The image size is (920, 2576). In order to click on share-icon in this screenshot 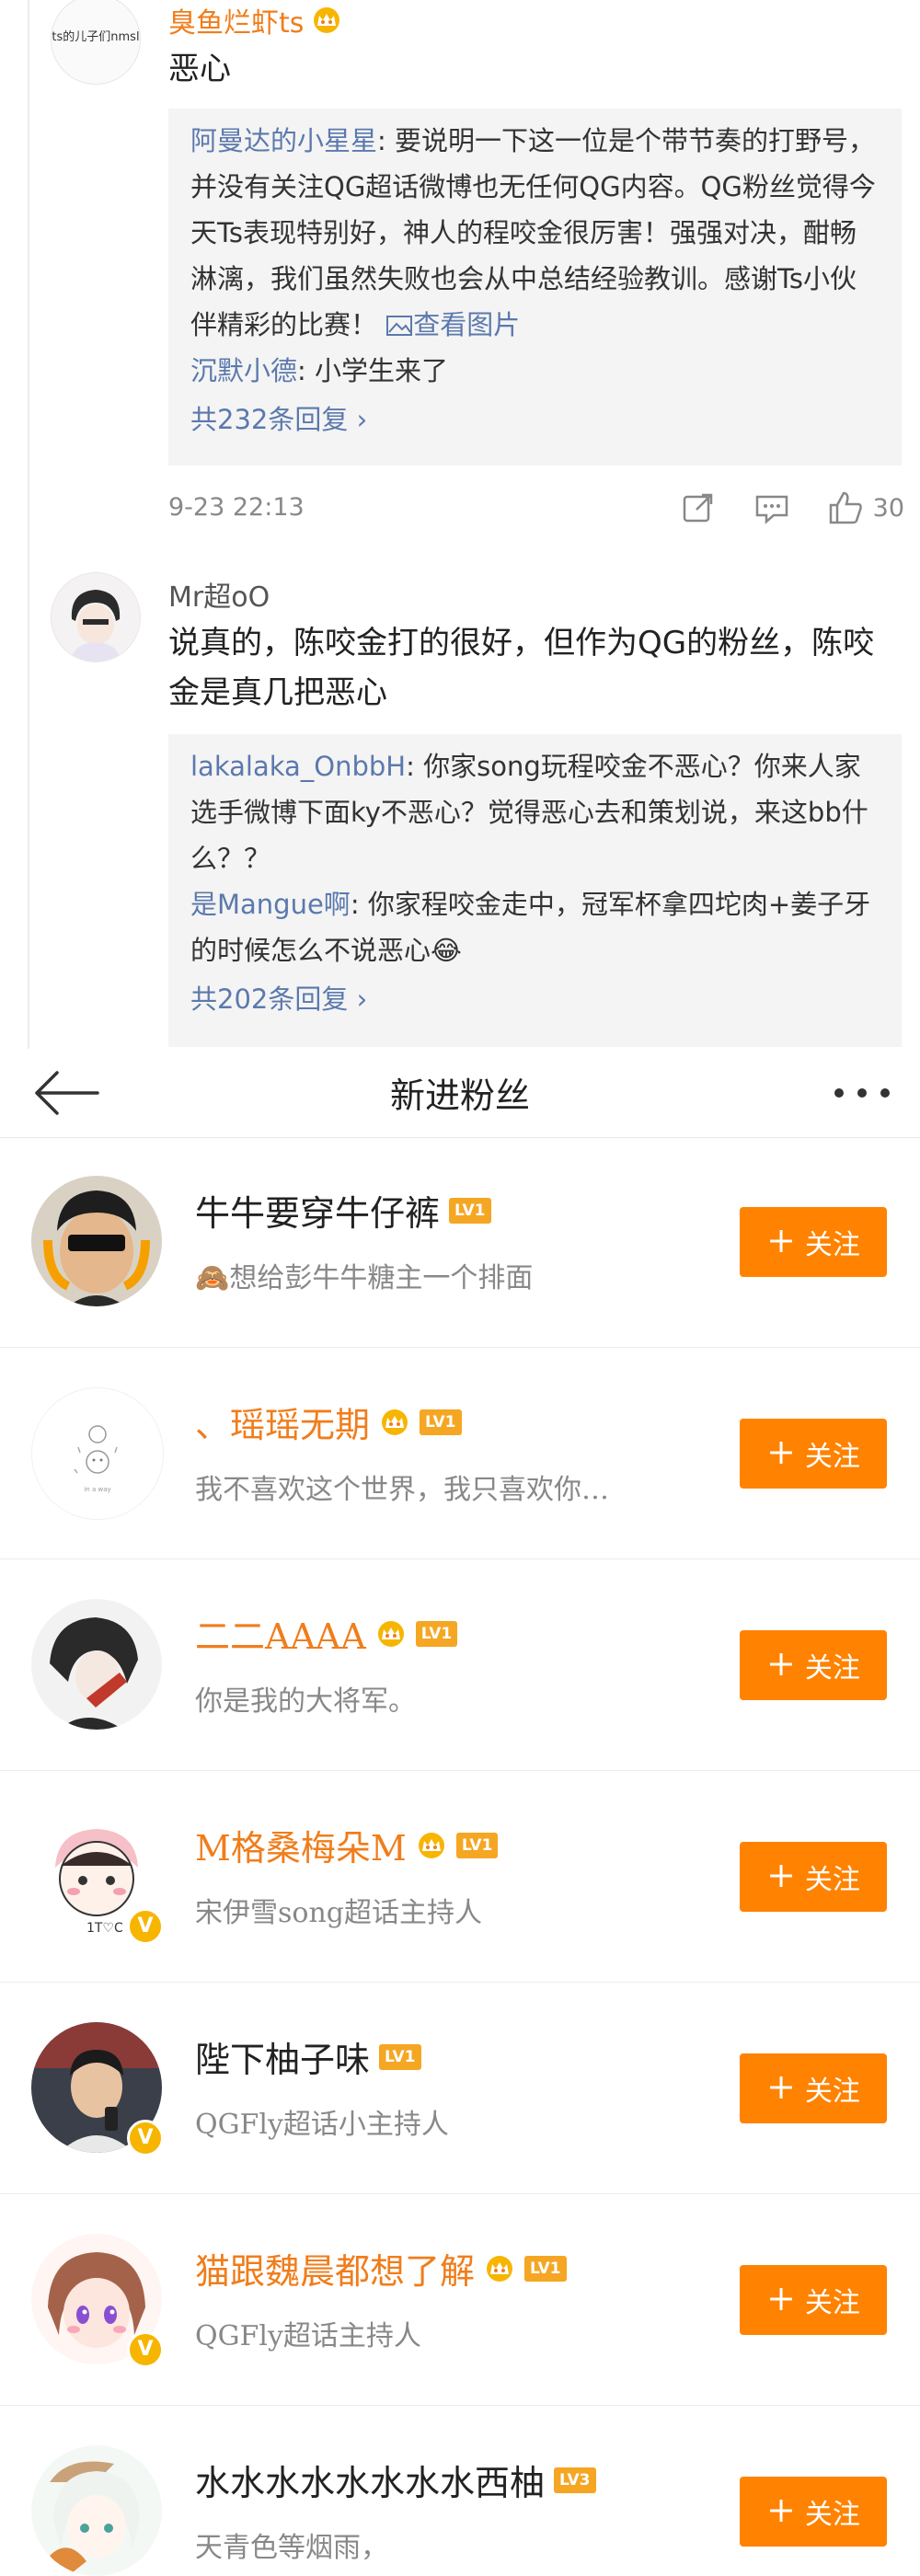, I will do `click(698, 507)`.